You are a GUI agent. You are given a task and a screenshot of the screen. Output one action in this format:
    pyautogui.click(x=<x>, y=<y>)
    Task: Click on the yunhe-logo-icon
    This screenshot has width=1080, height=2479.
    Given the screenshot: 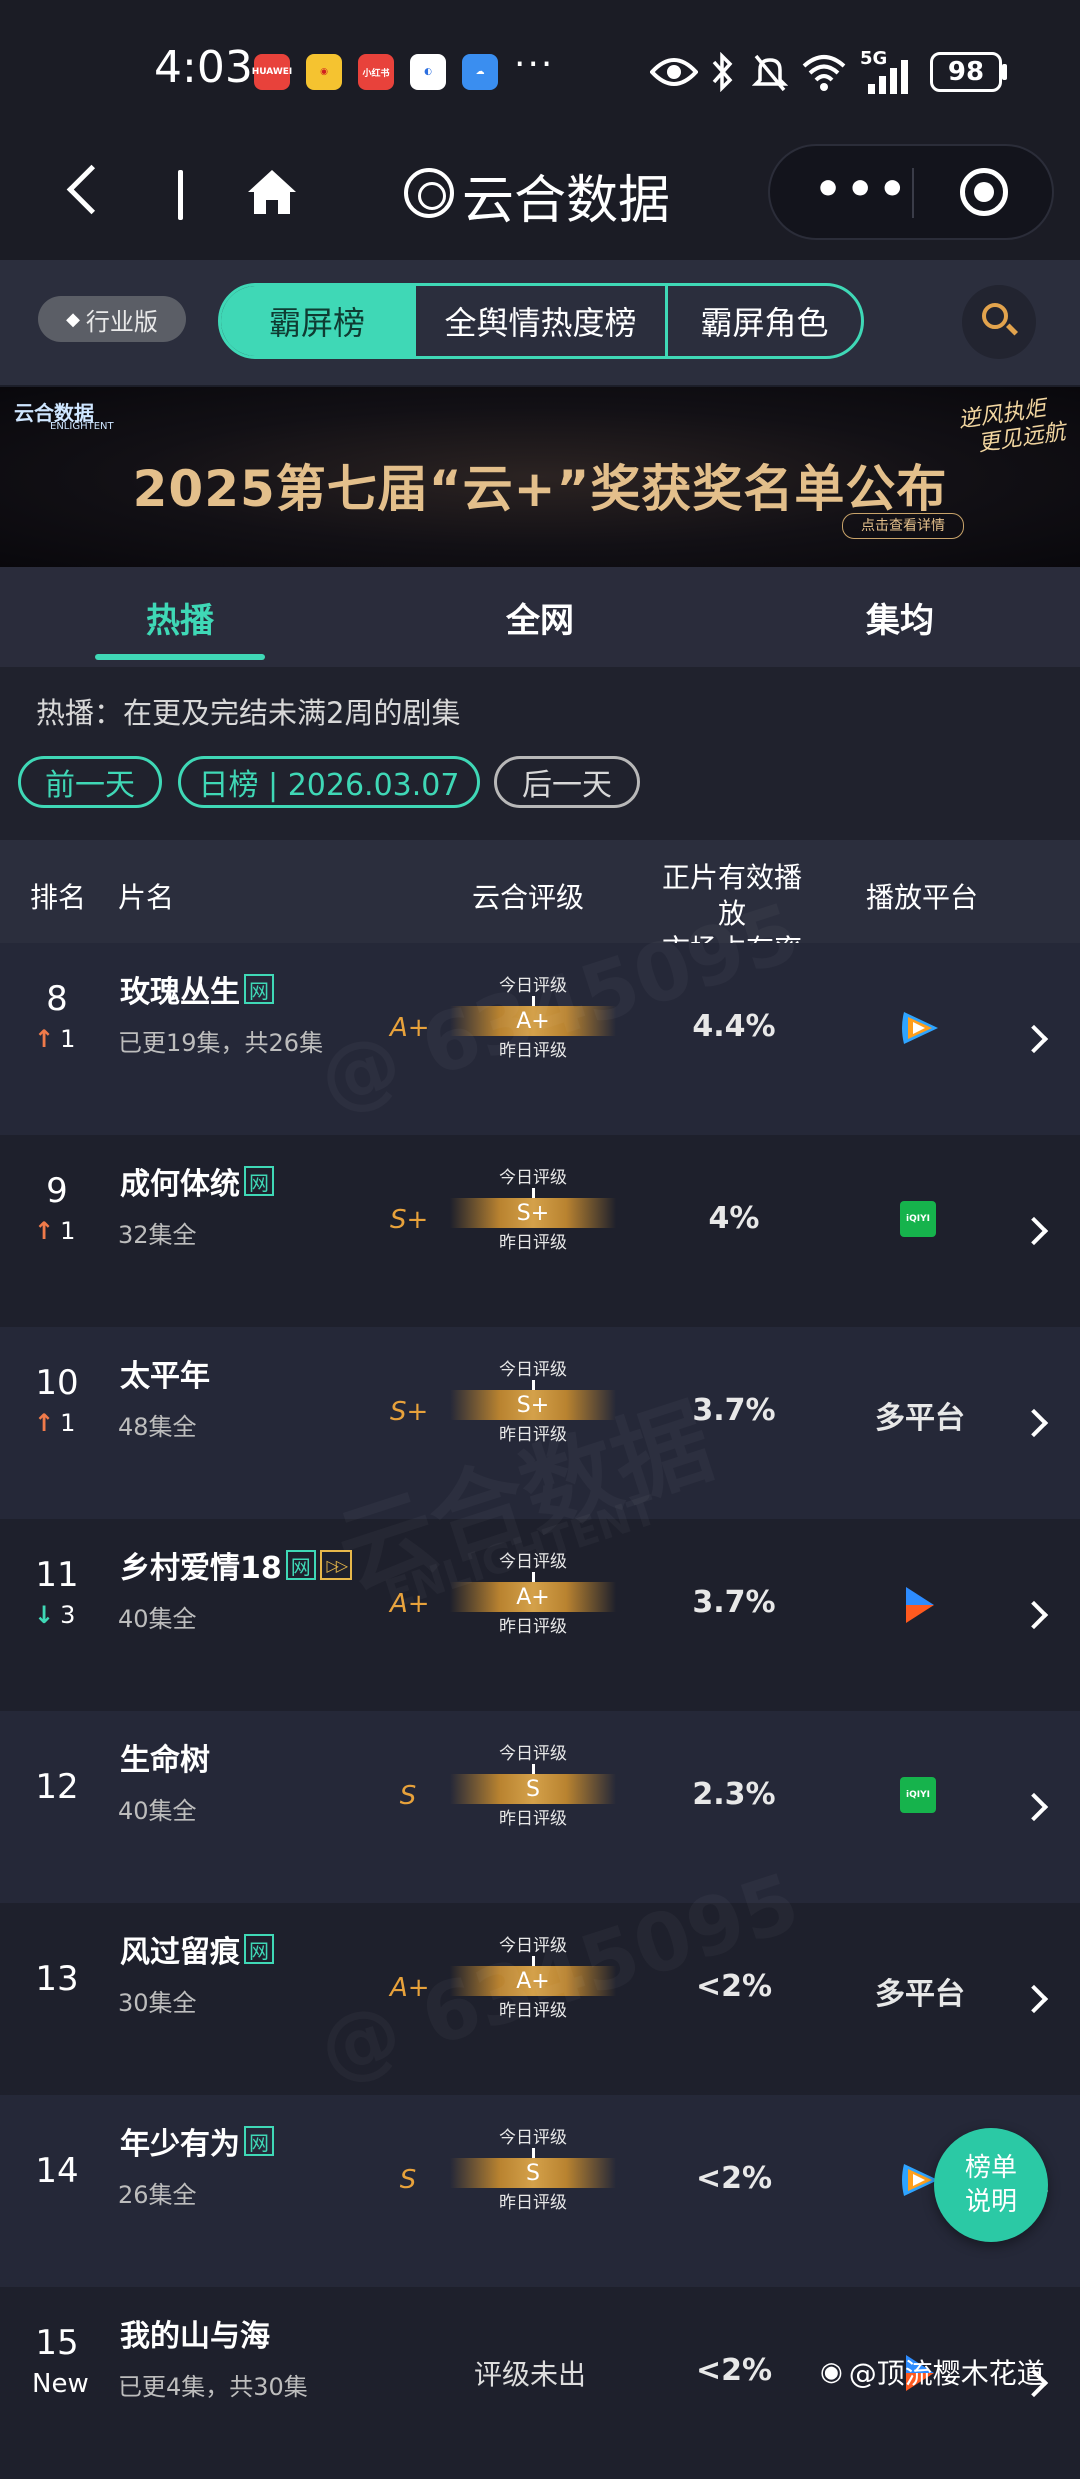 What is the action you would take?
    pyautogui.click(x=429, y=193)
    